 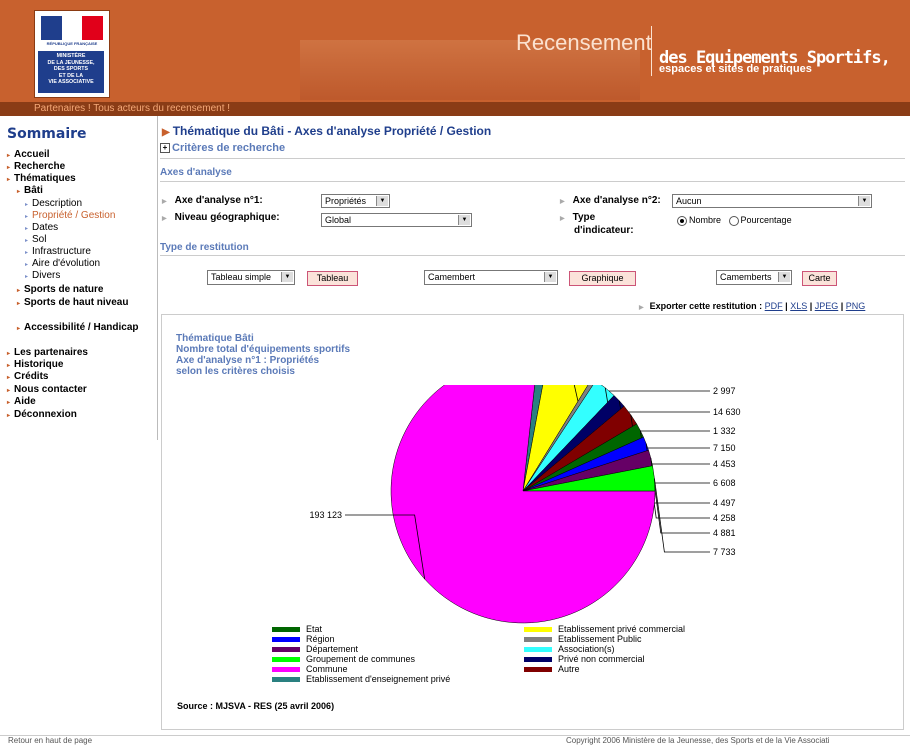 I want to click on slice-label: 14 630, so click(x=727, y=412).